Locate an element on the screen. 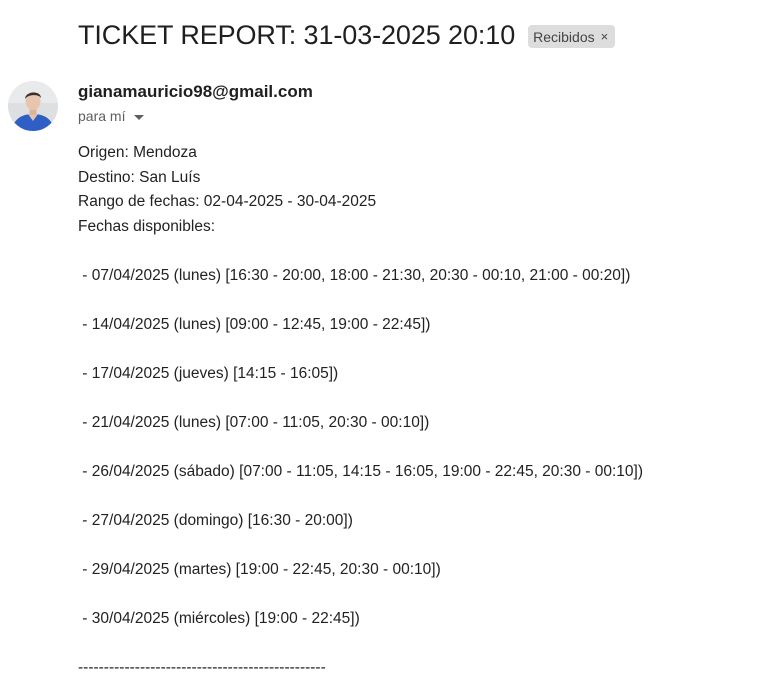 Image resolution: width=766 pixels, height=686 pixels. date-list-item: - 27/04/2025 (domingo) [16:30 - 20:00]) is located at coordinates (215, 520).